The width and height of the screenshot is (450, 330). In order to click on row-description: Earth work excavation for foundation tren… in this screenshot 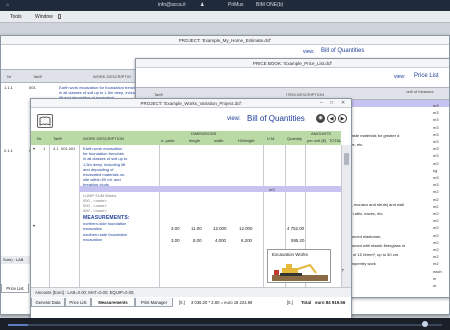, I will do `click(121, 167)`.